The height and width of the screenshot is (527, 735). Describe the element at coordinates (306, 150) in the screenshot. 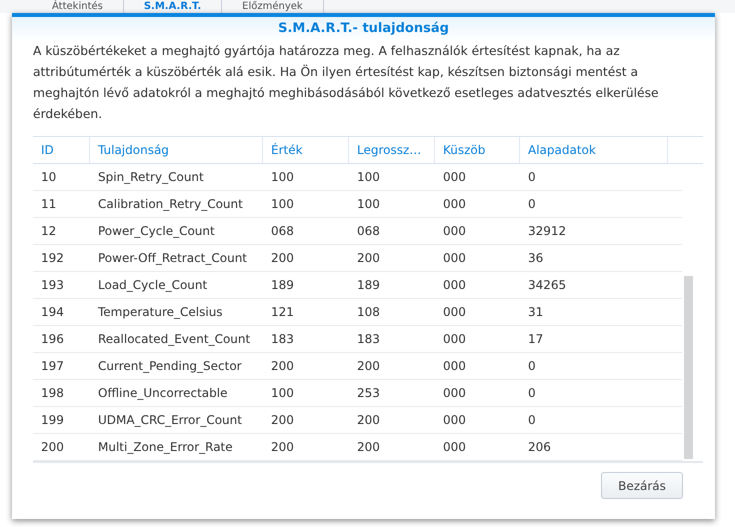

I see `column-header: Érték` at that location.